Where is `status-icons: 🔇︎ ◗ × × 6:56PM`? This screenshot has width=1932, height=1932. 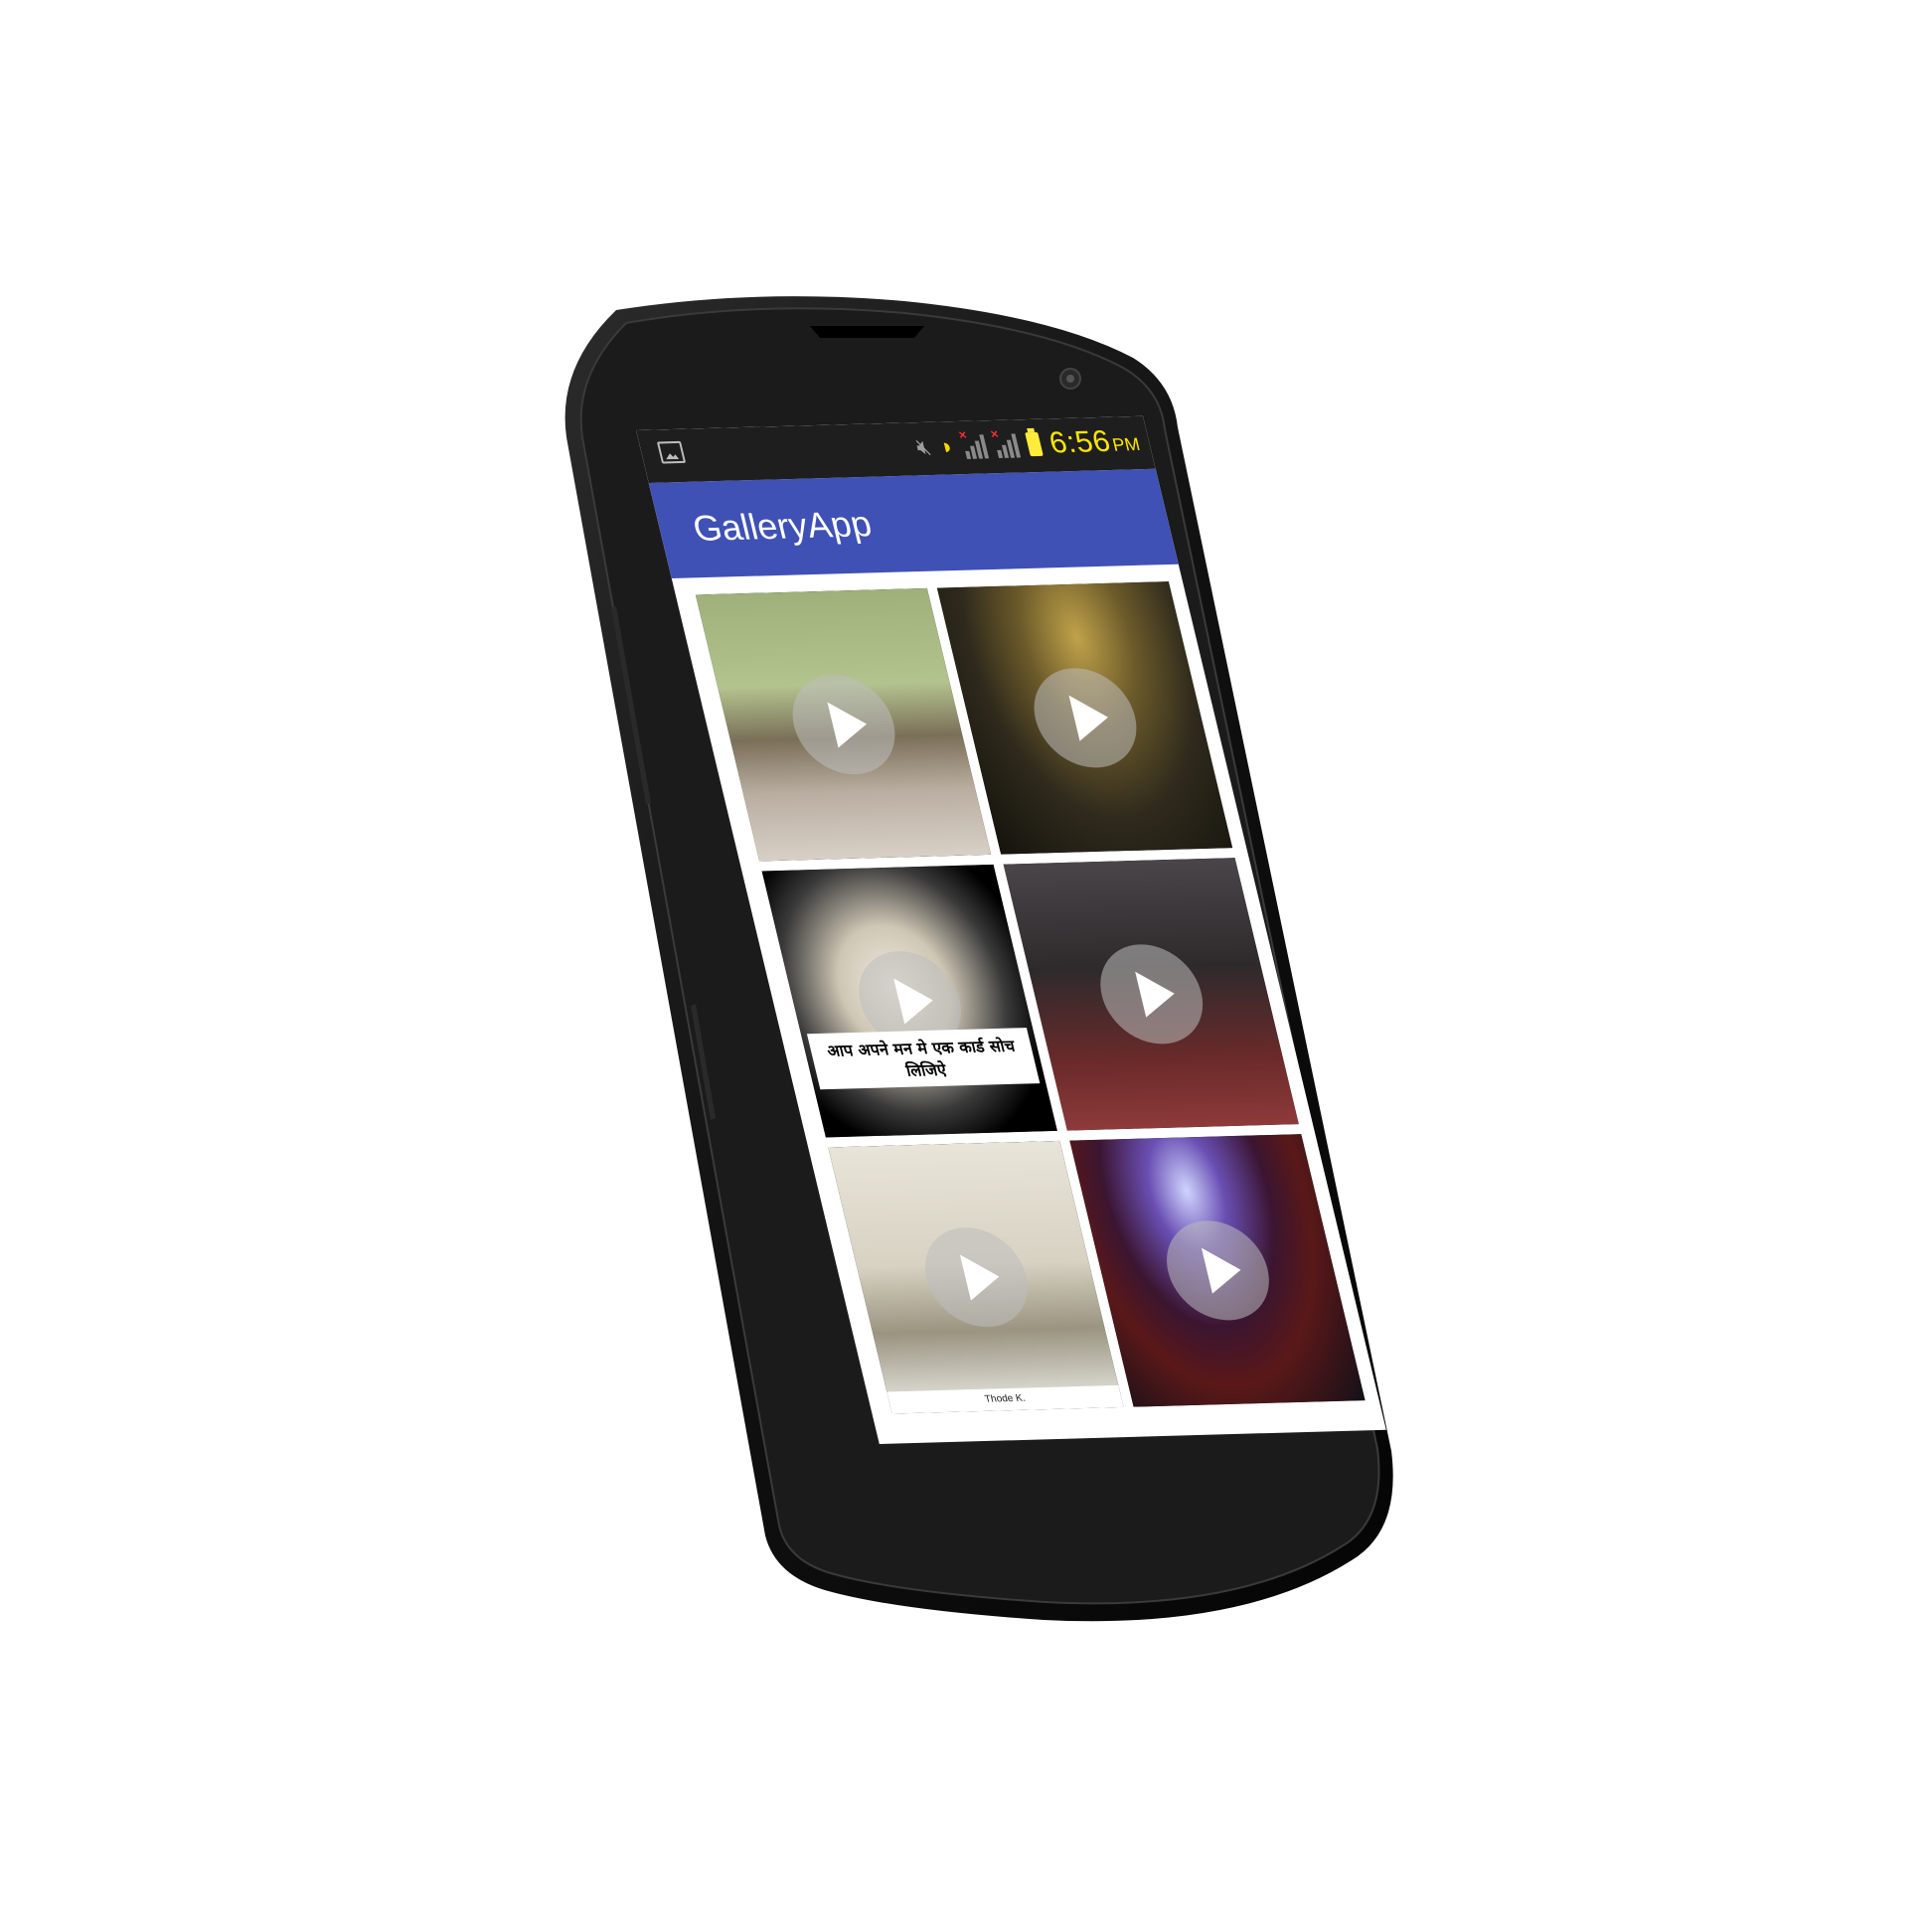
status-icons: 🔇︎ ◗ × × 6:56PM is located at coordinates (1027, 444).